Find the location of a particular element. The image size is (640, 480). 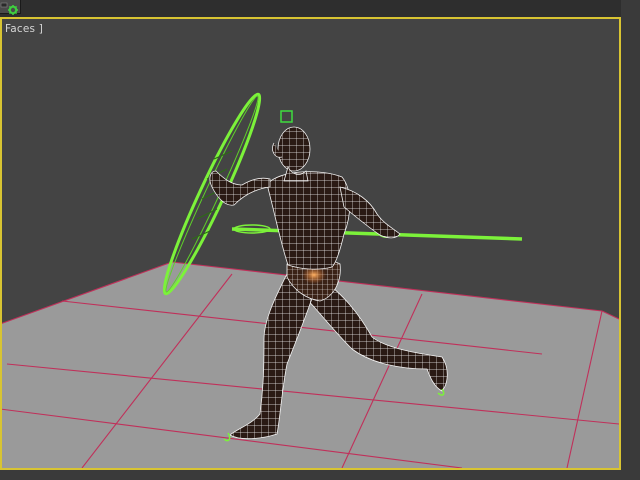

top-toolbar-strip is located at coordinates (320, 8).